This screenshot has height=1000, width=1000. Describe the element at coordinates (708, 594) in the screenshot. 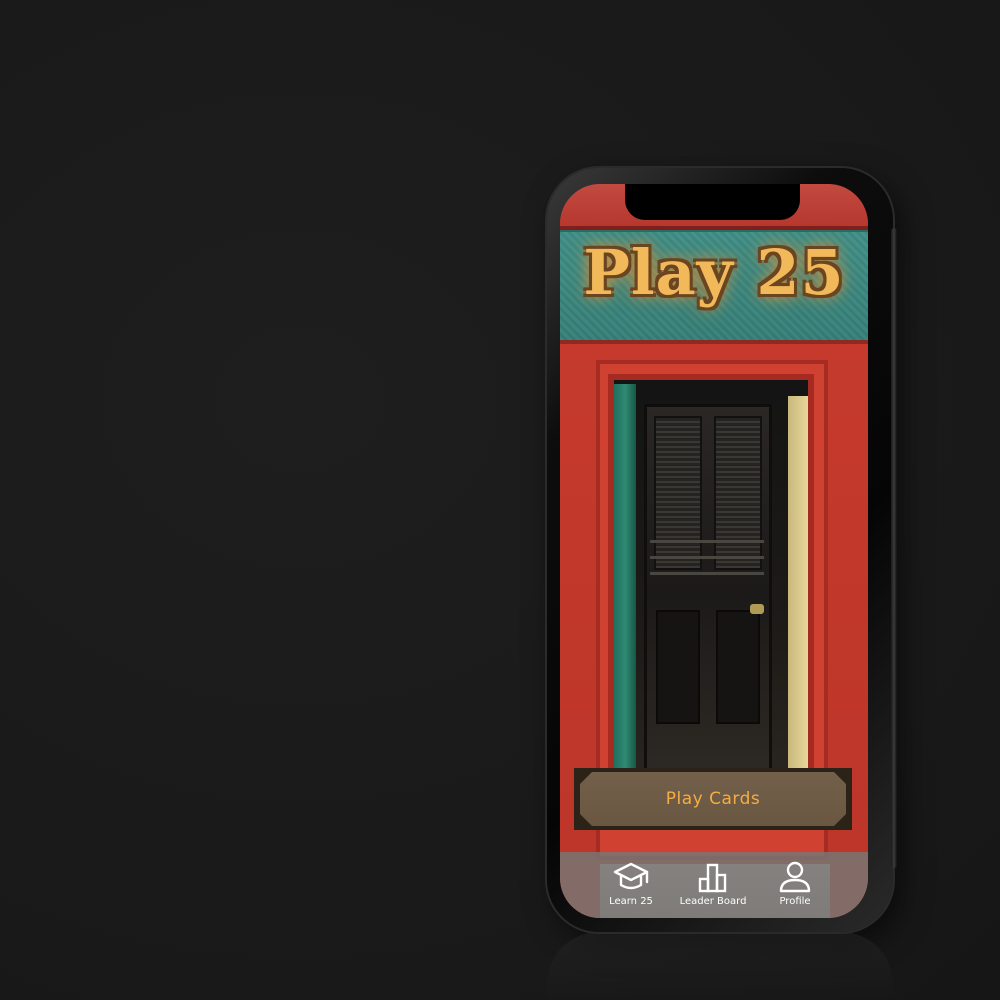

I see `black-door` at that location.